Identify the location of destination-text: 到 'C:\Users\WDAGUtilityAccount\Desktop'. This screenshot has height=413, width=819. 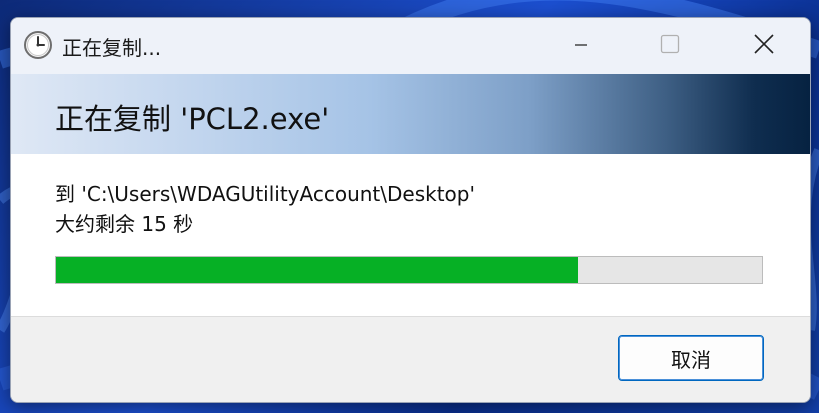
(265, 194).